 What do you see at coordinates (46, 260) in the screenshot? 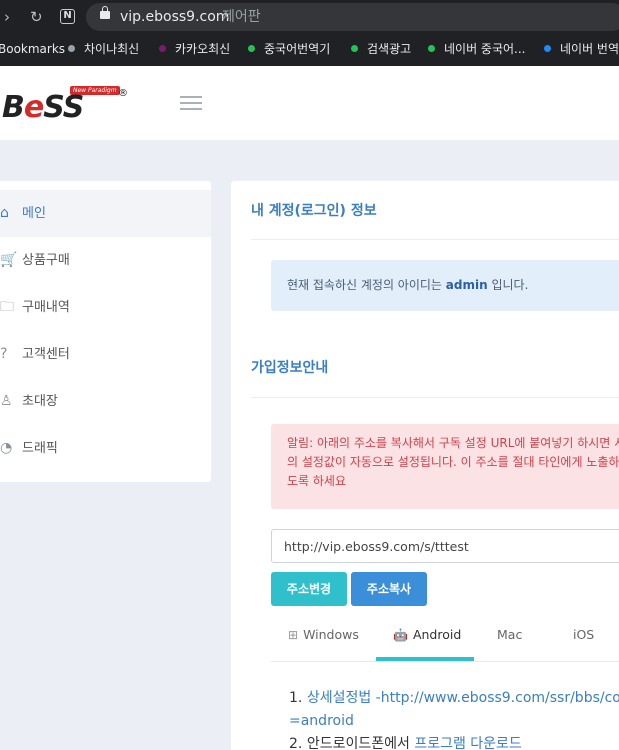
I see `sidebar-item-label: 상품구매` at bounding box center [46, 260].